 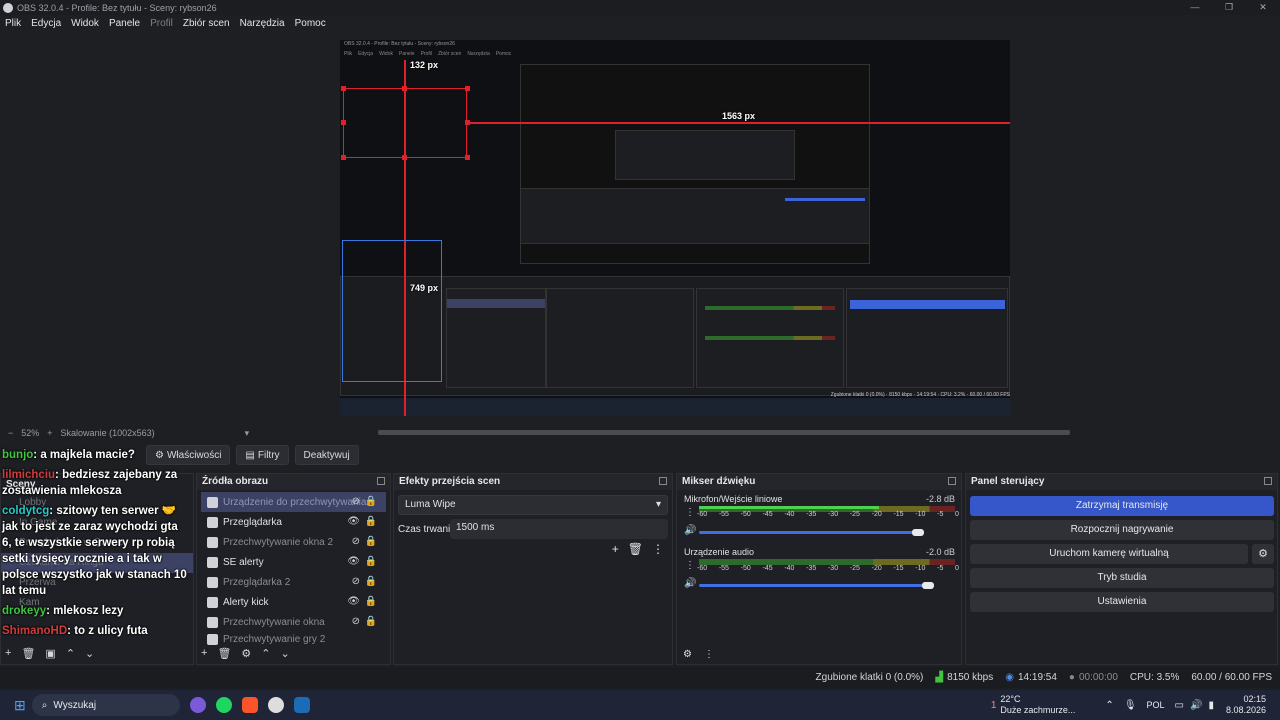 What do you see at coordinates (392, 311) in the screenshot?
I see `selection-box-chat` at bounding box center [392, 311].